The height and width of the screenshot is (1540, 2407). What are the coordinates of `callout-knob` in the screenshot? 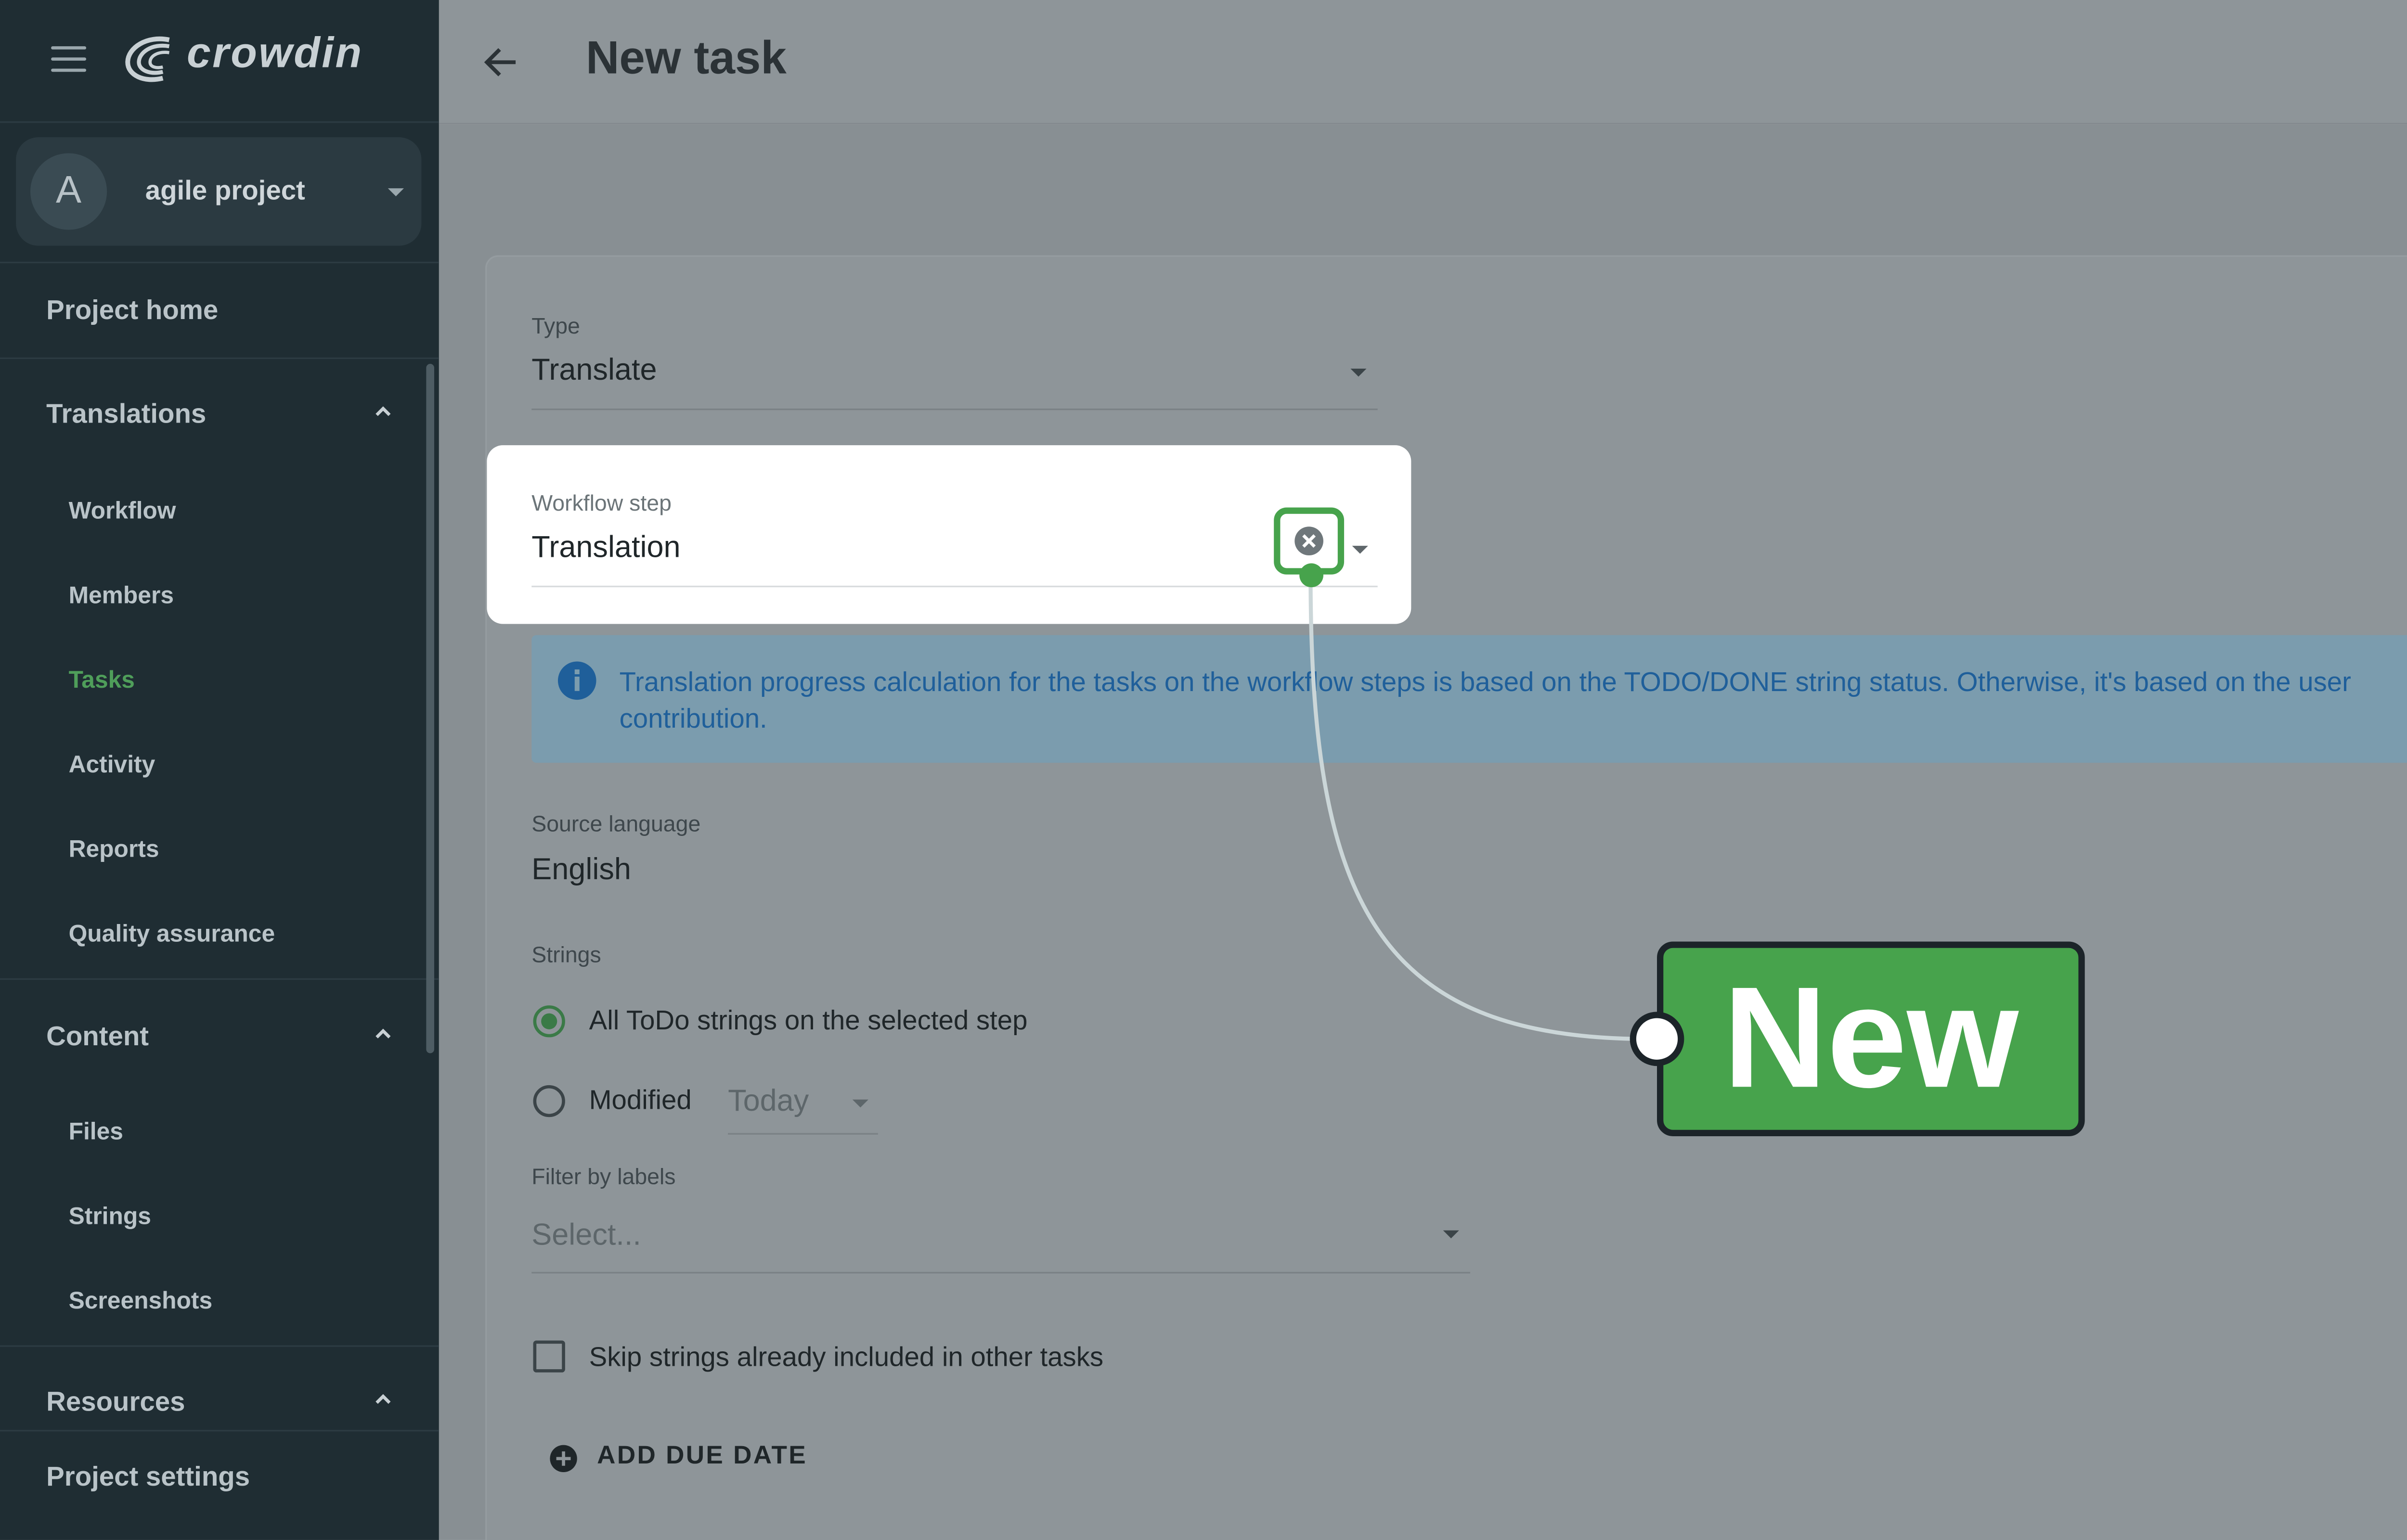 It's located at (1657, 1039).